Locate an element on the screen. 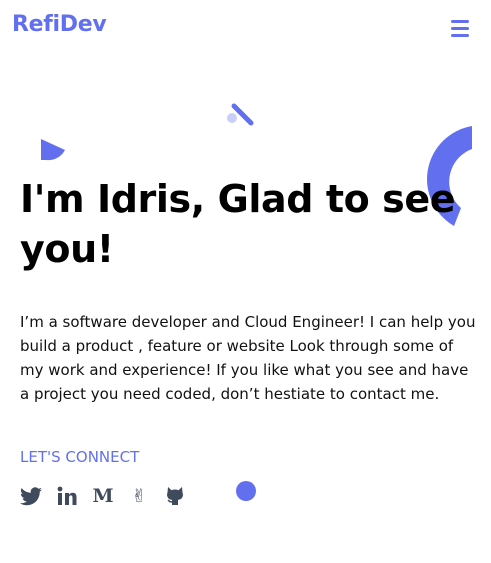 The image size is (491, 563). peace-hand-icon: ✌ is located at coordinates (139, 496).